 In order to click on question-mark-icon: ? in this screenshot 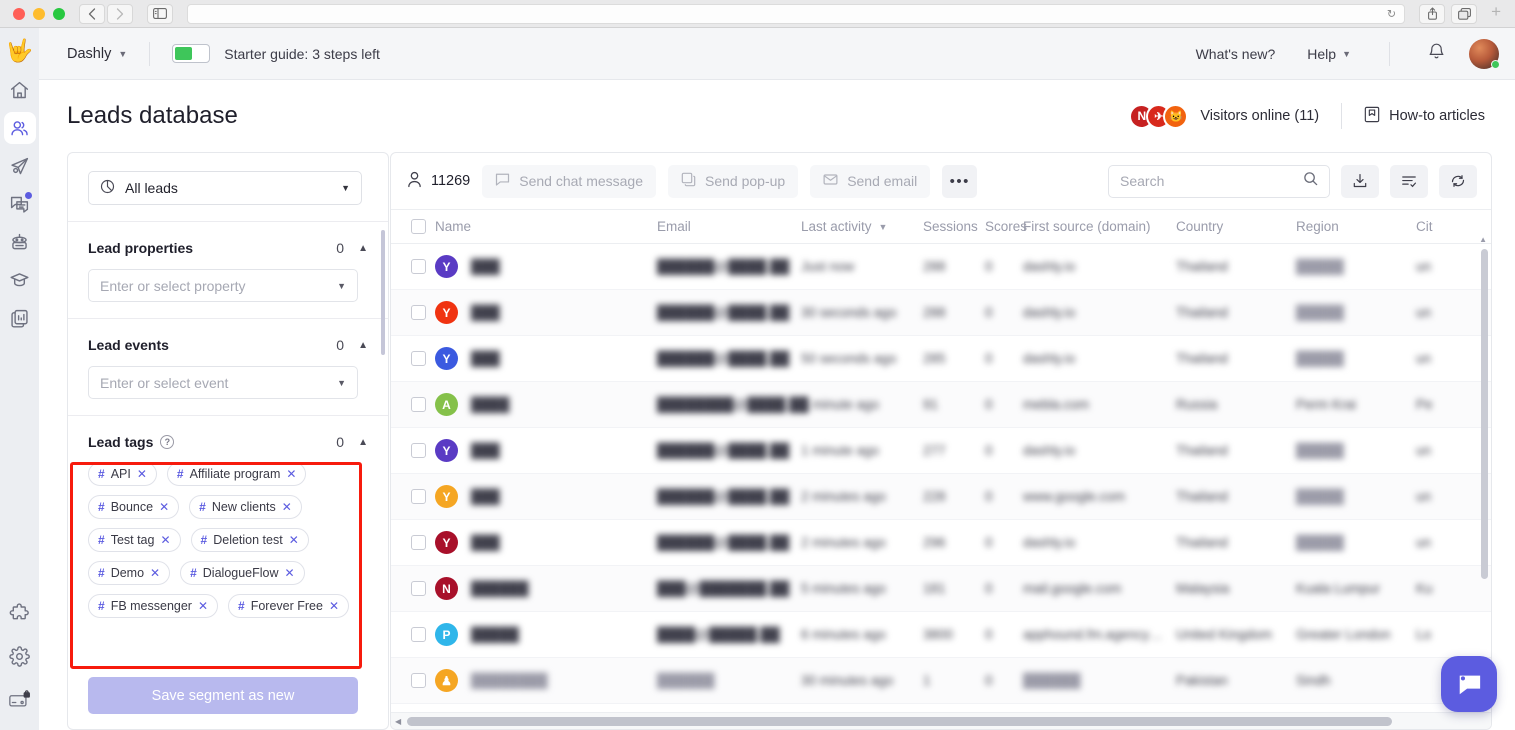, I will do `click(167, 442)`.